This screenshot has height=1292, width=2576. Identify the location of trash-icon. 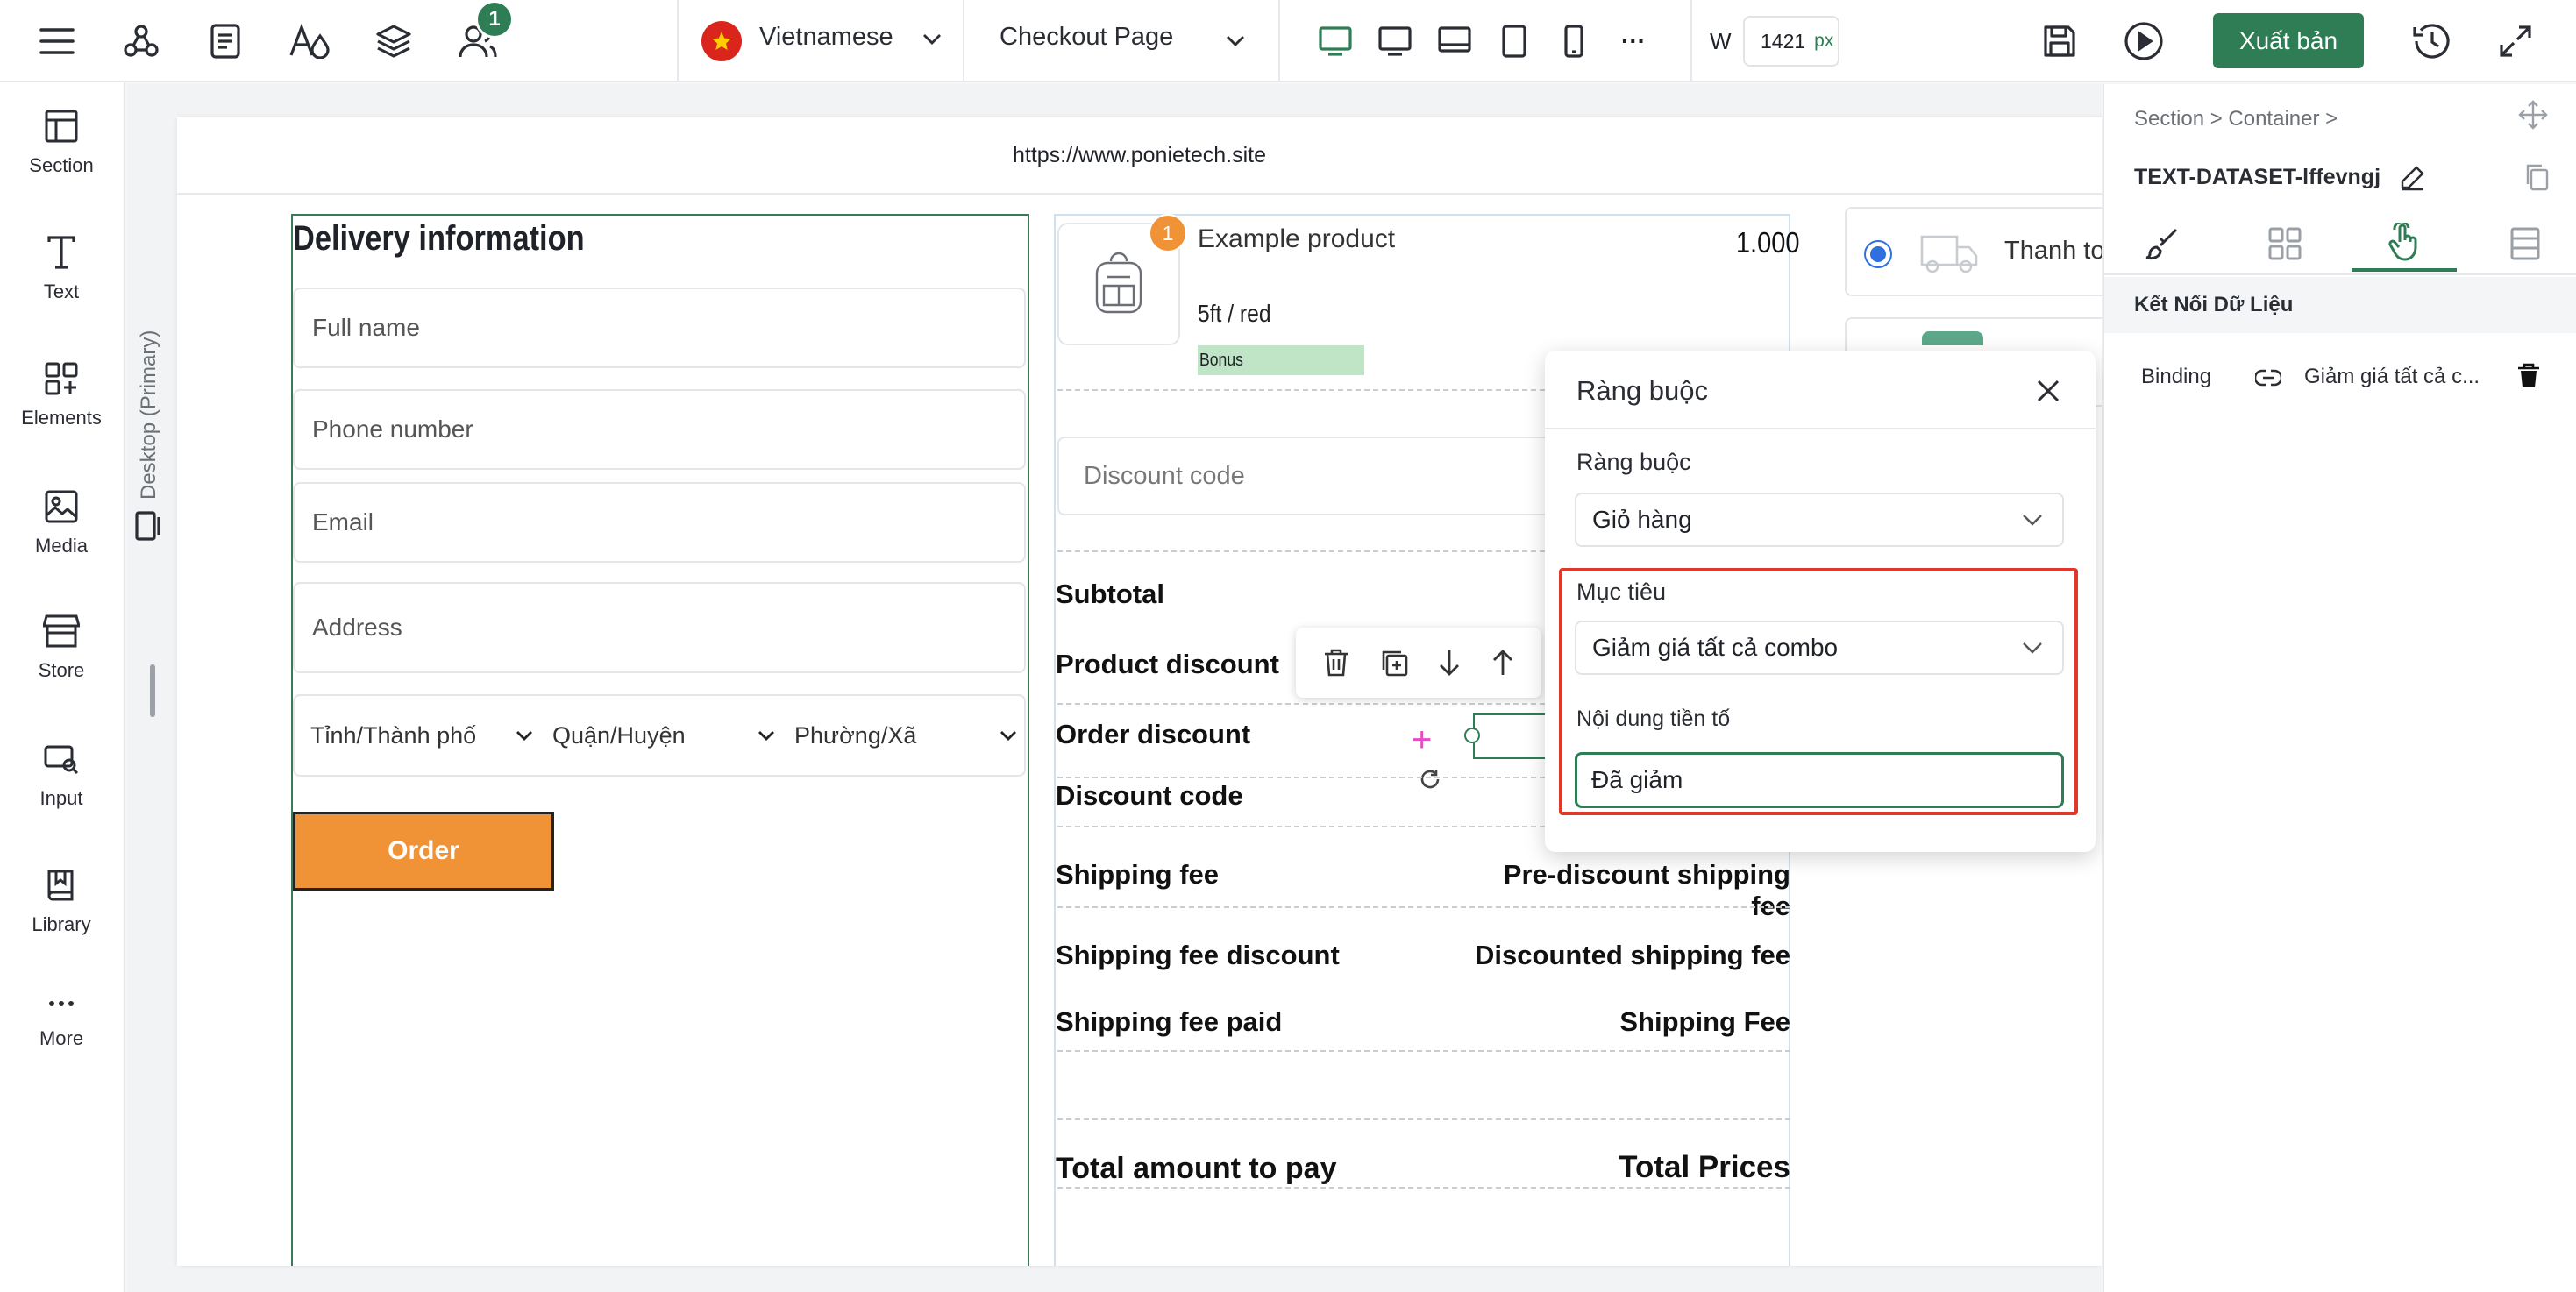
(1336, 663).